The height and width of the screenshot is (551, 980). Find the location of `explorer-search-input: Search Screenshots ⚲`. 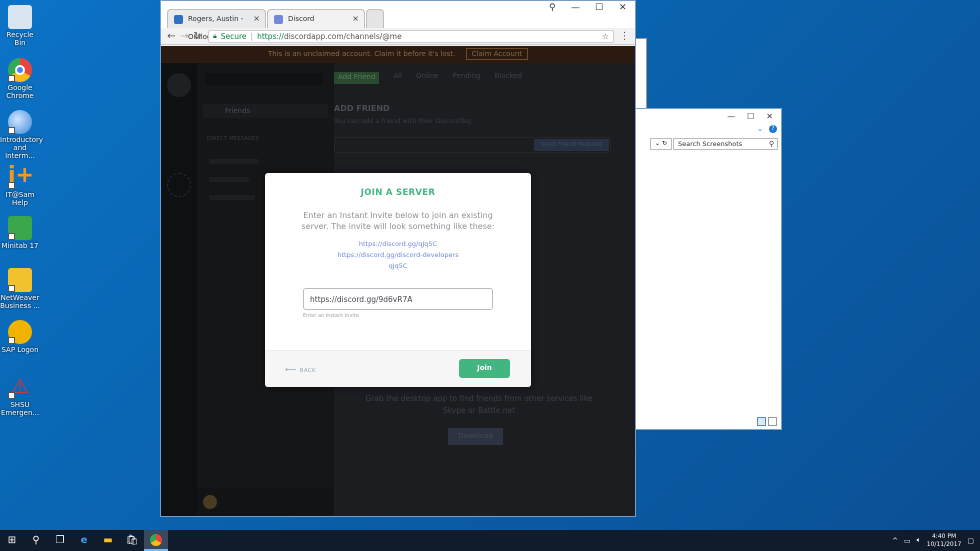

explorer-search-input: Search Screenshots ⚲ is located at coordinates (725, 144).